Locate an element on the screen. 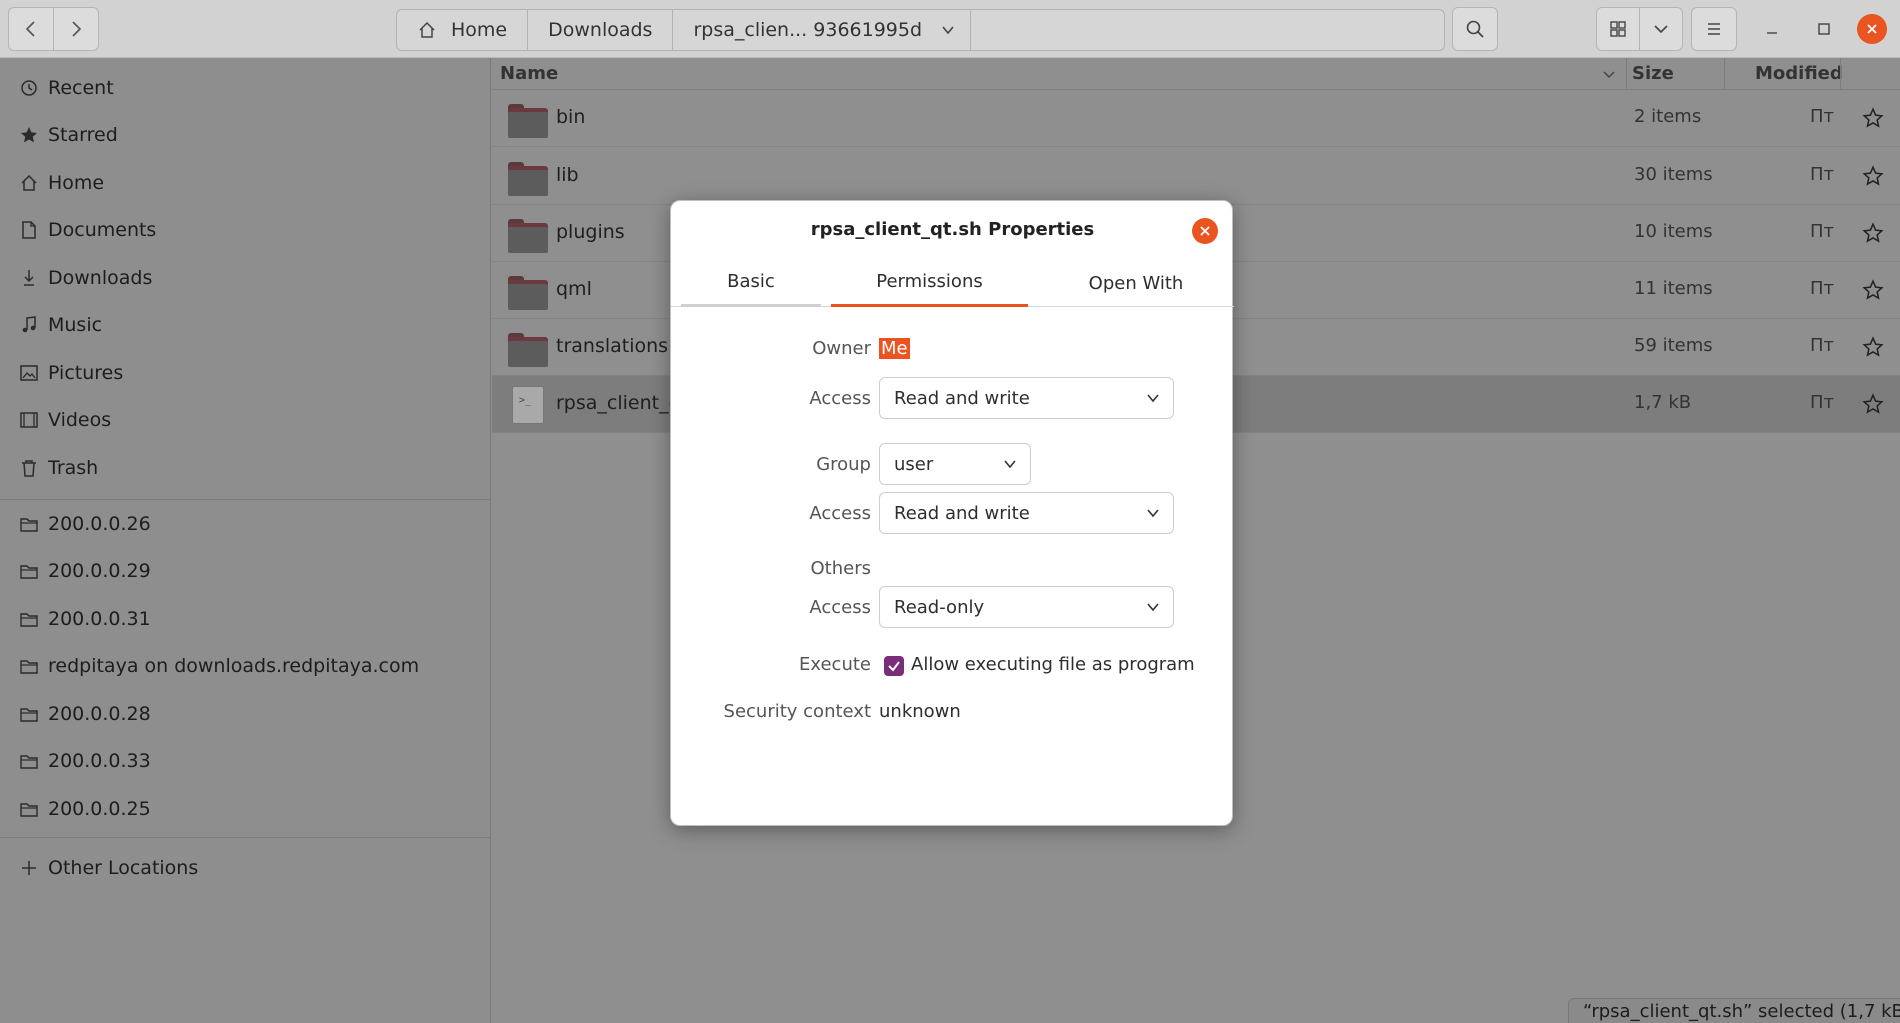 This screenshot has width=1900, height=1023. sidebar-item-label: Downloads is located at coordinates (100, 278).